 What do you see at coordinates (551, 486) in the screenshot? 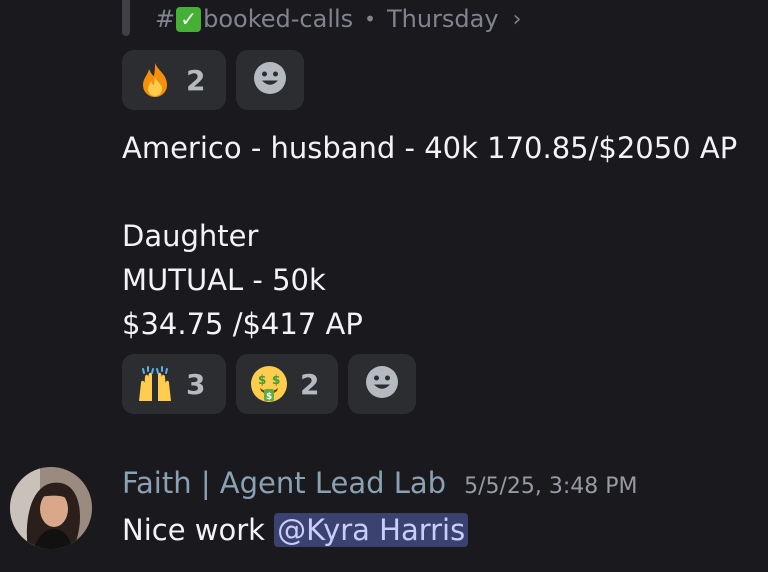
I see `message-timestamp: 5/5/25, 3:48 PM` at bounding box center [551, 486].